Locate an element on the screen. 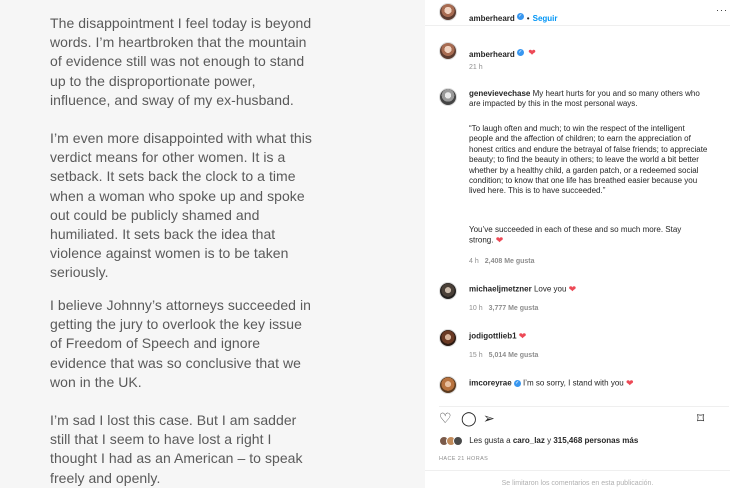 This screenshot has height=488, width=730. comment-meta: 15 h 5,014 Me gusta is located at coordinates (504, 355).